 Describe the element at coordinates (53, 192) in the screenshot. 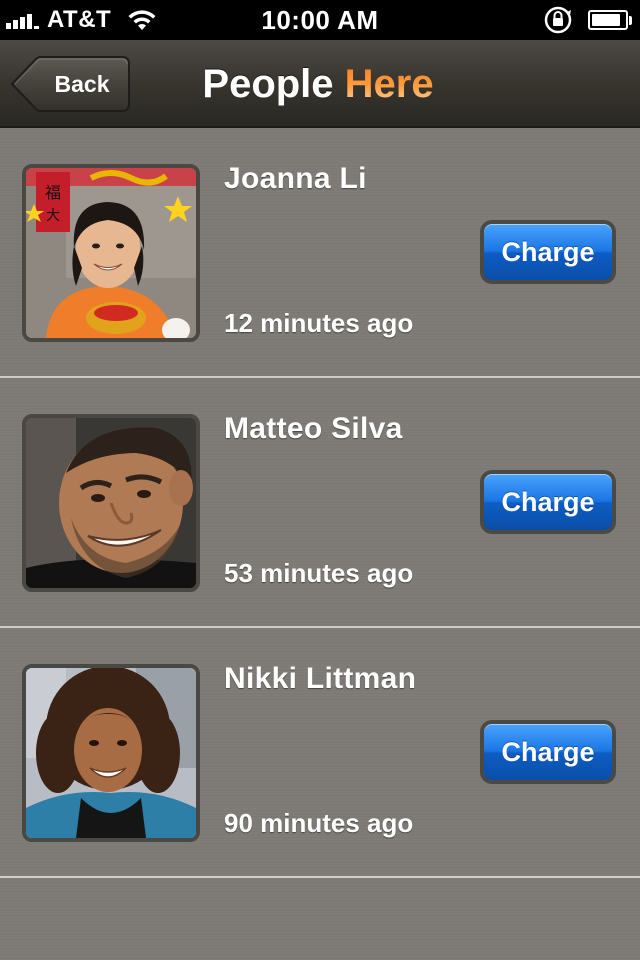

I see `svg-text: 福` at that location.